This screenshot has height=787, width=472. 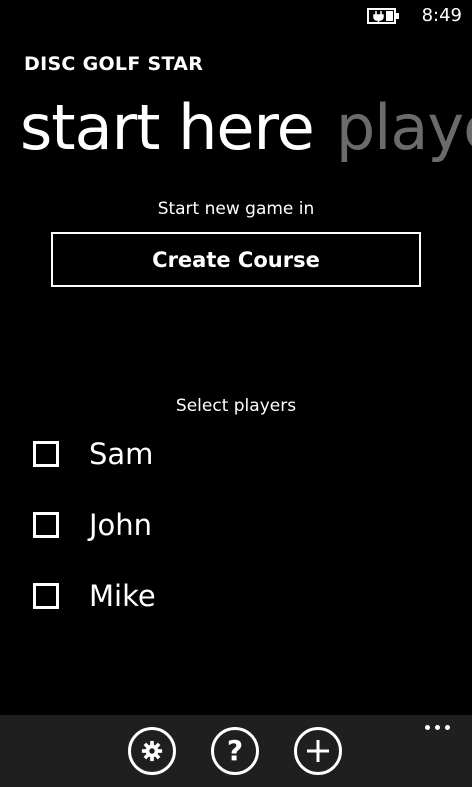 I want to click on pivot-header: start here players, so click(x=246, y=128).